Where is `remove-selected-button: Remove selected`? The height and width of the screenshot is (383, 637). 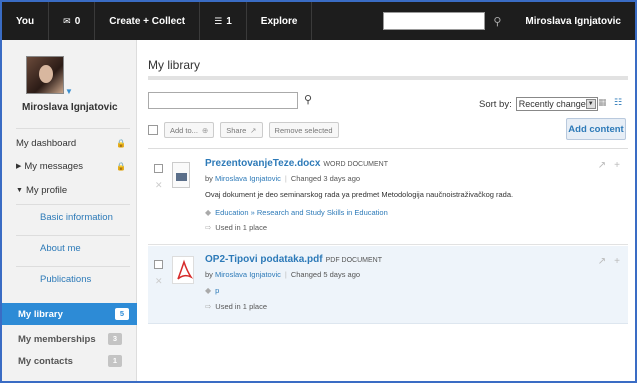
remove-selected-button: Remove selected is located at coordinates (303, 130).